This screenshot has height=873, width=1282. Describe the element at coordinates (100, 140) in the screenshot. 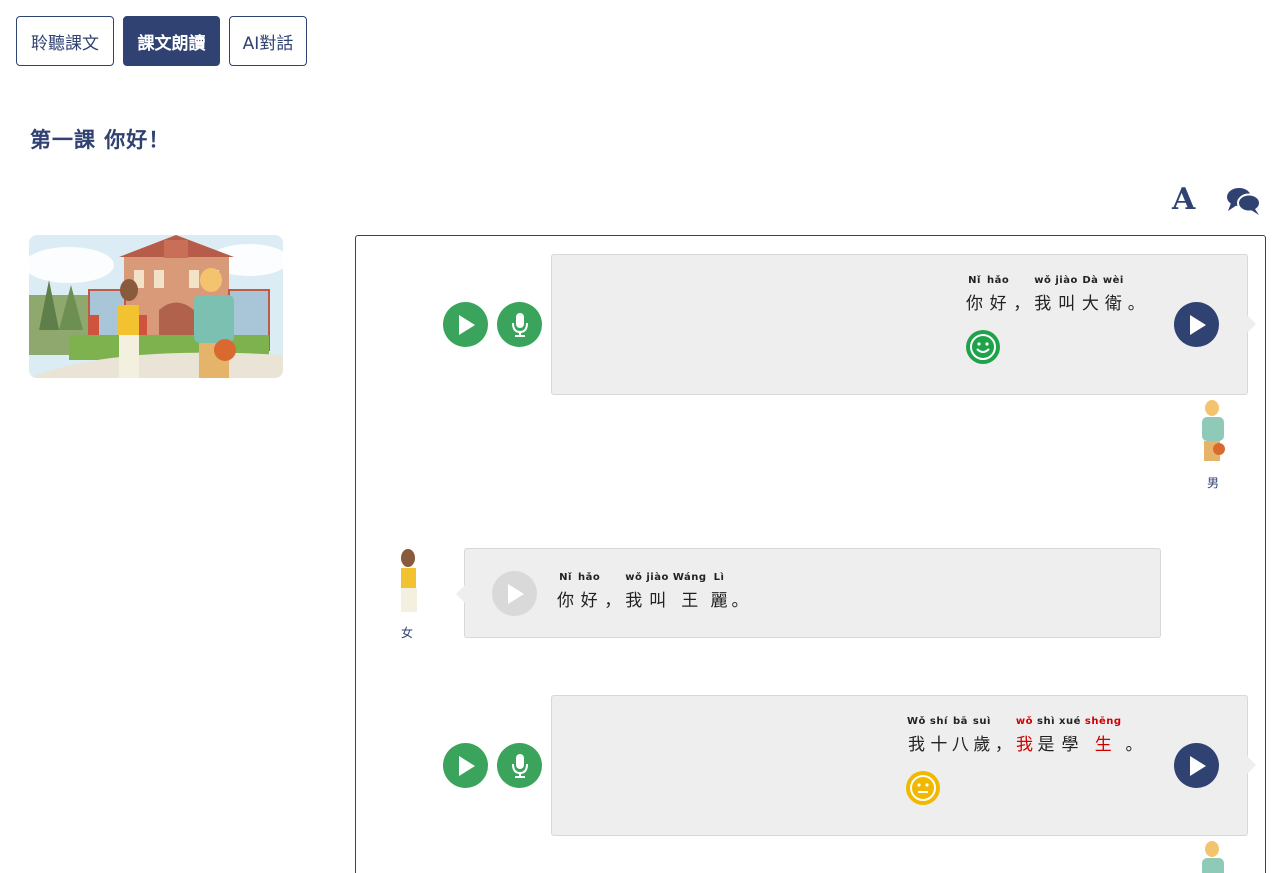

I see `page-title: 第一課 你好！` at that location.